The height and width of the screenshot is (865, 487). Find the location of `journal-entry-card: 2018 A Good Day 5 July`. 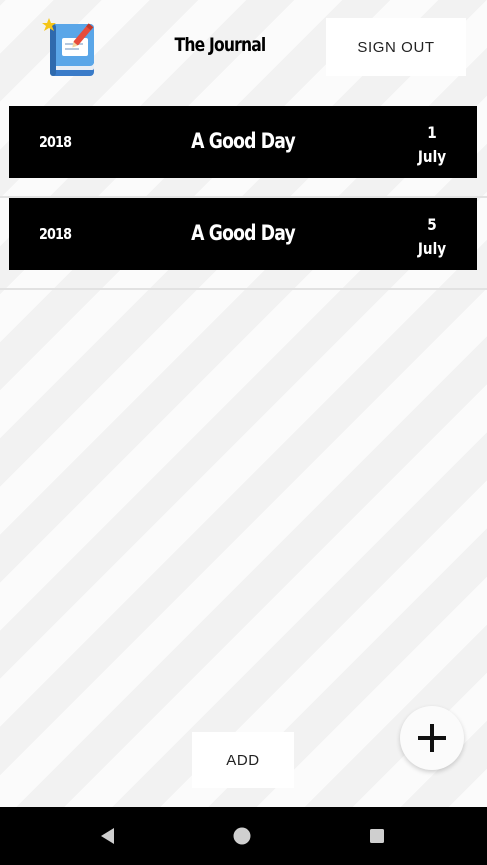

journal-entry-card: 2018 A Good Day 5 July is located at coordinates (243, 234).